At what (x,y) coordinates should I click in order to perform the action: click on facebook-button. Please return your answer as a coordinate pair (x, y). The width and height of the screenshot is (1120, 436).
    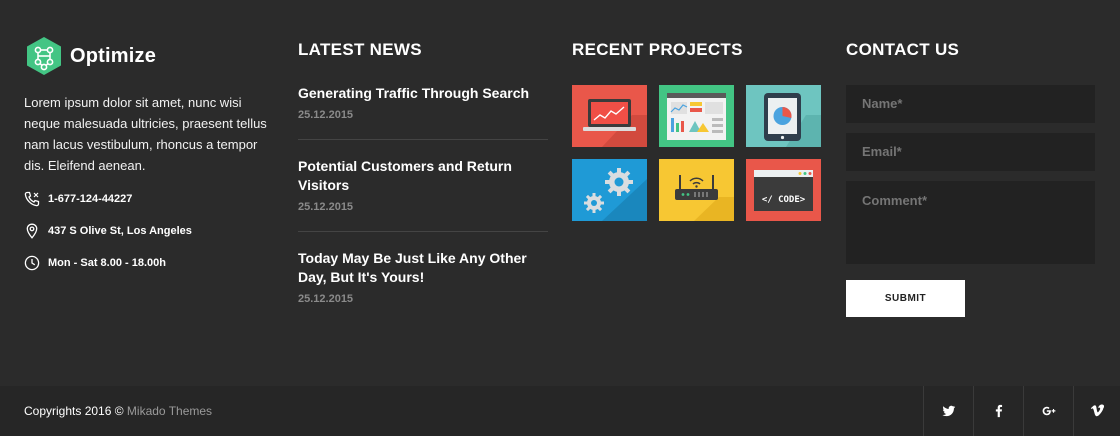
    Looking at the image, I should click on (998, 411).